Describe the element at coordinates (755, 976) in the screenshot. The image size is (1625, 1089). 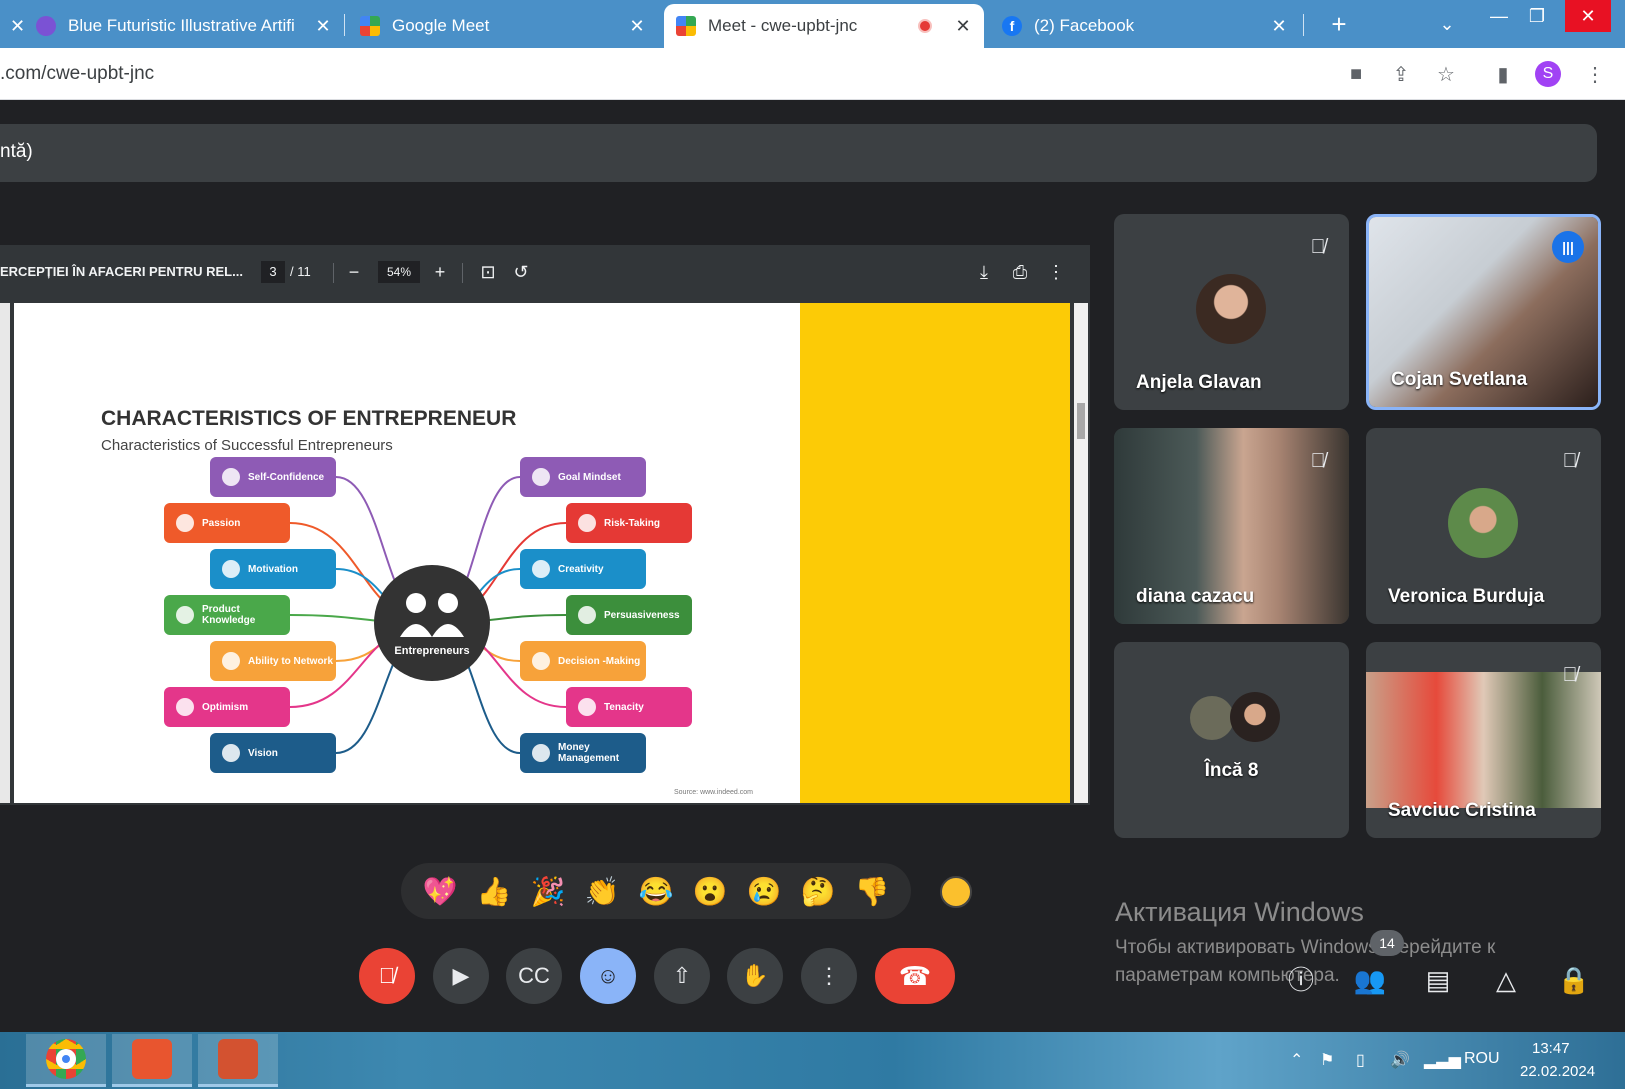
I see `raise-hand-button: ✋` at that location.